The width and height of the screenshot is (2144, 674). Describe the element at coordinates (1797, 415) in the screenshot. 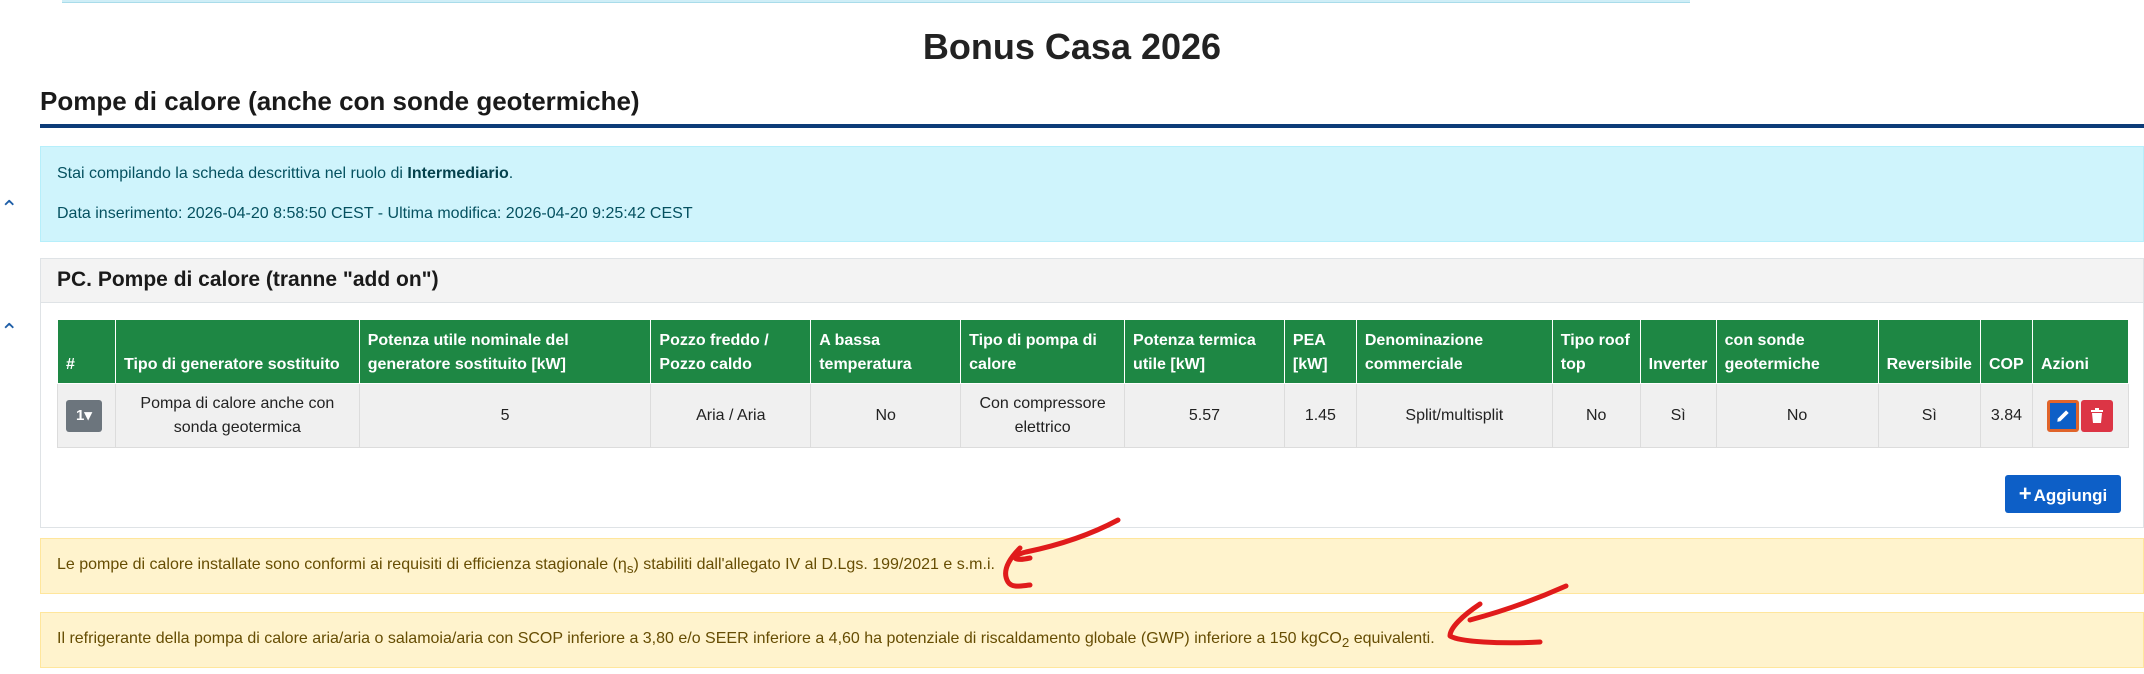

I see `cell-geothermal: No` at that location.